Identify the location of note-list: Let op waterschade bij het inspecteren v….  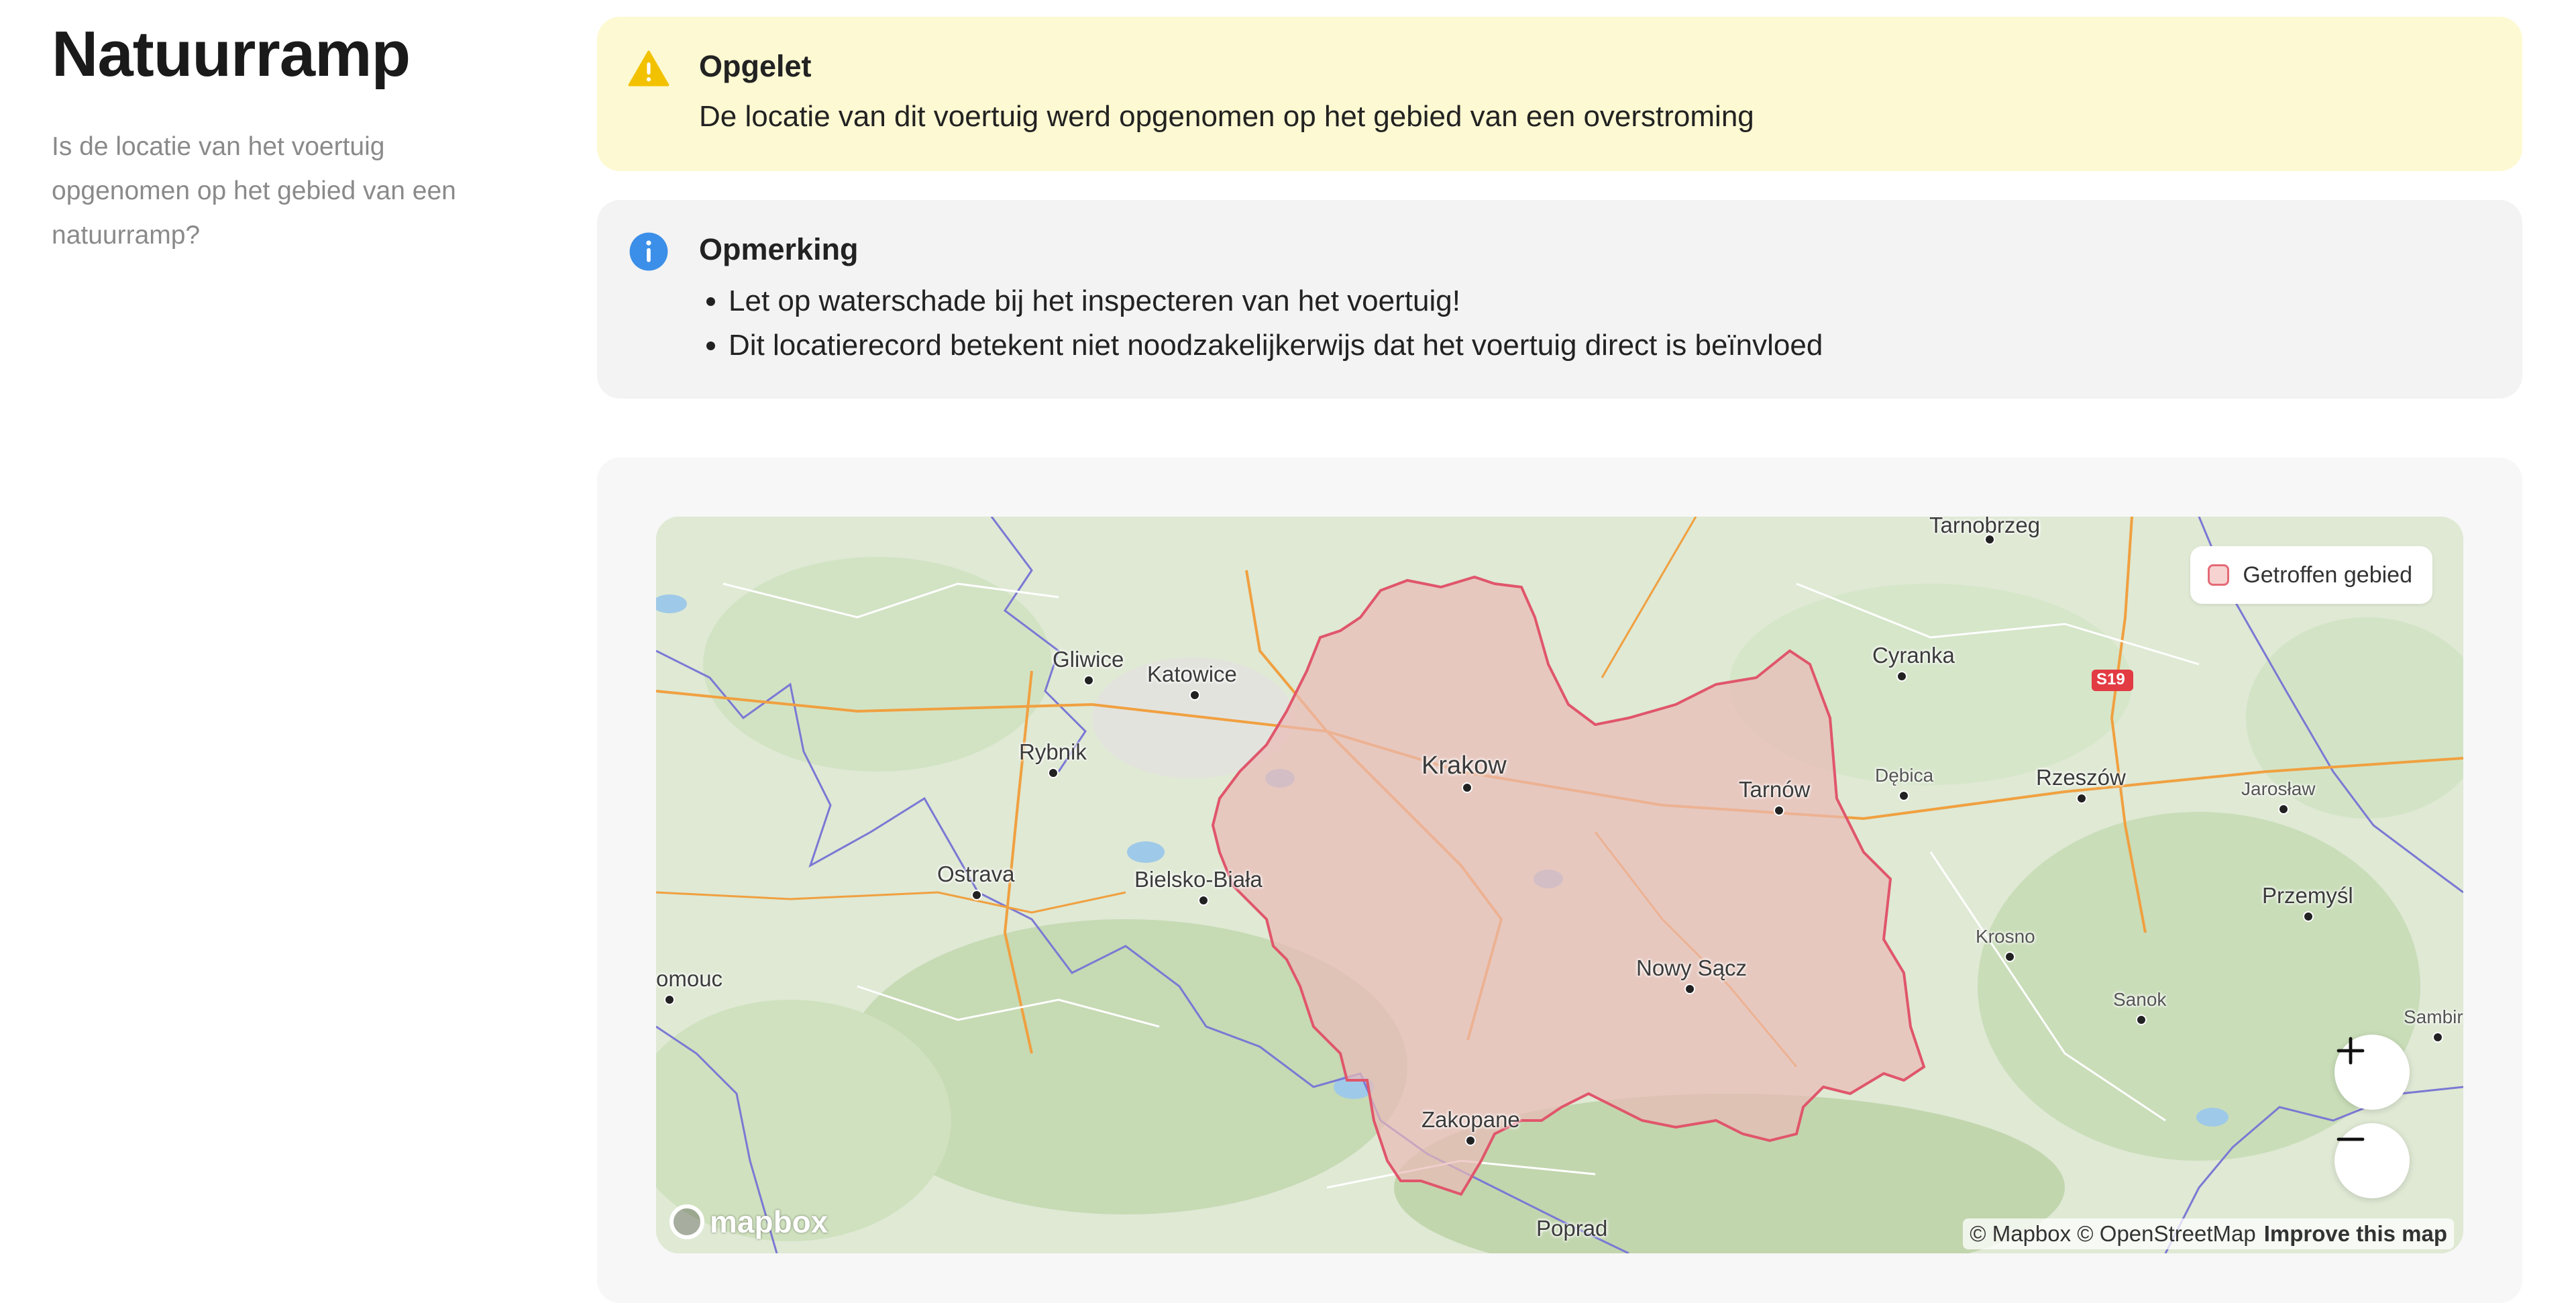
(1261, 323).